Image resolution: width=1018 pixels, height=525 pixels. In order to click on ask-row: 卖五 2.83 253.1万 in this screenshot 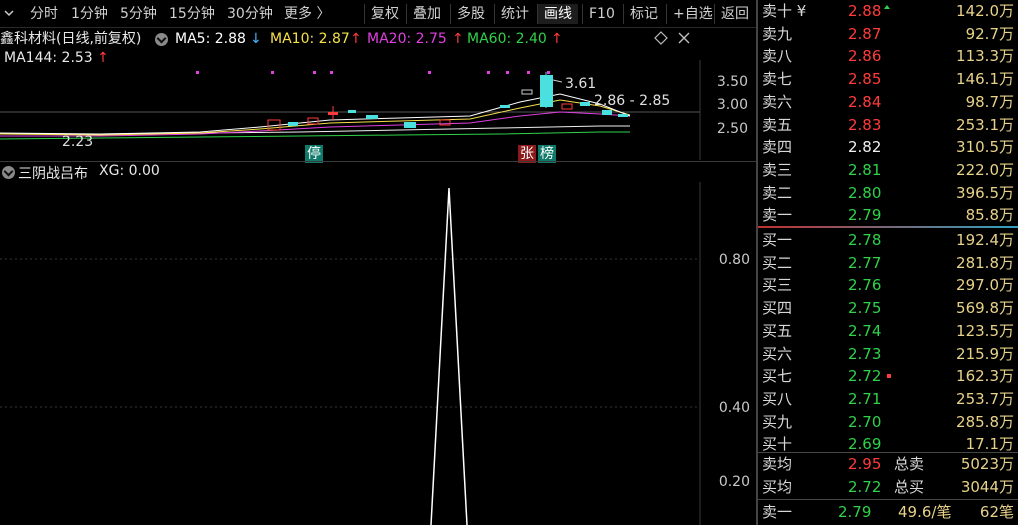, I will do `click(888, 125)`.